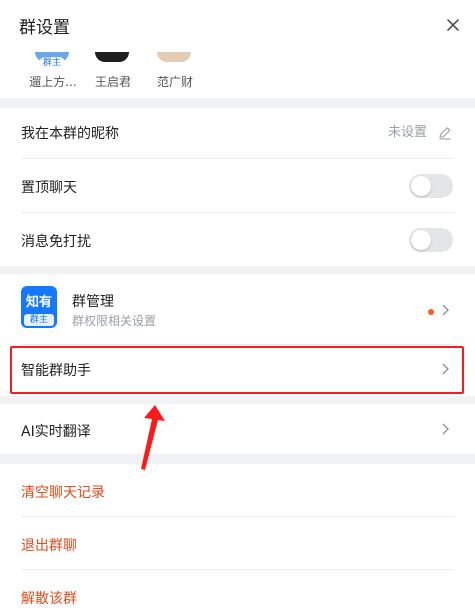 The image size is (475, 608). Describe the element at coordinates (63, 492) in the screenshot. I see `clear-history-button: 清空聊天记录` at that location.